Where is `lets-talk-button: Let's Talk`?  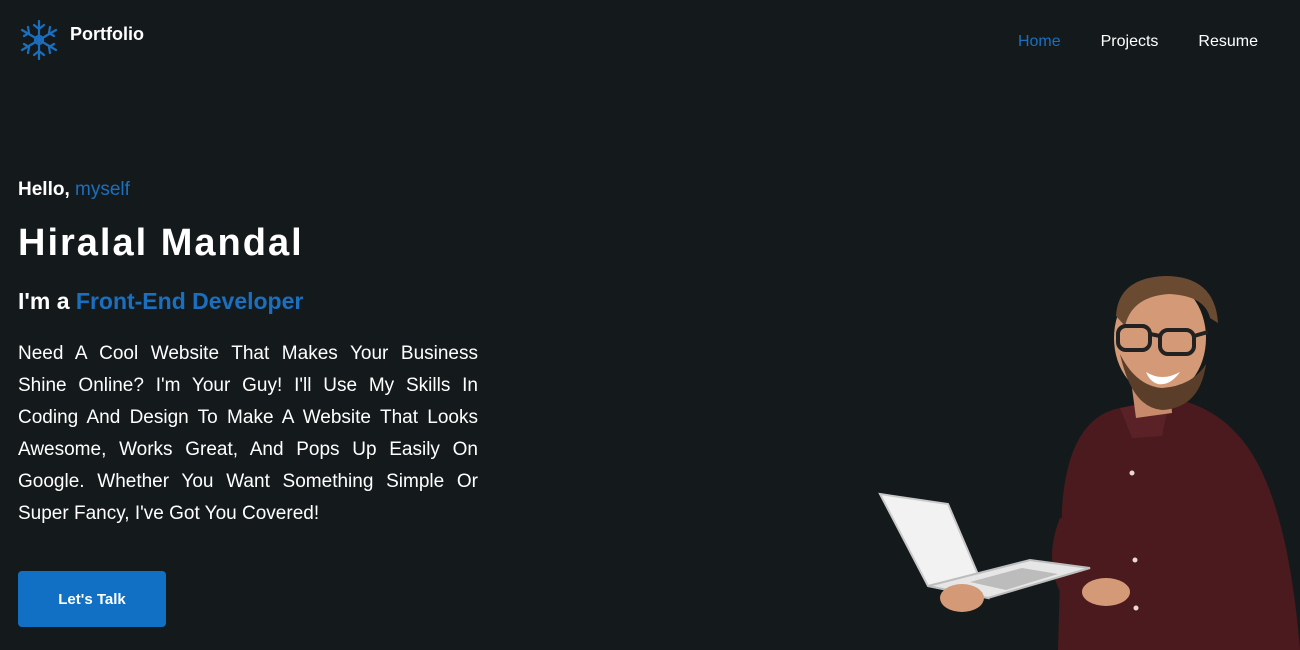 lets-talk-button: Let's Talk is located at coordinates (92, 599).